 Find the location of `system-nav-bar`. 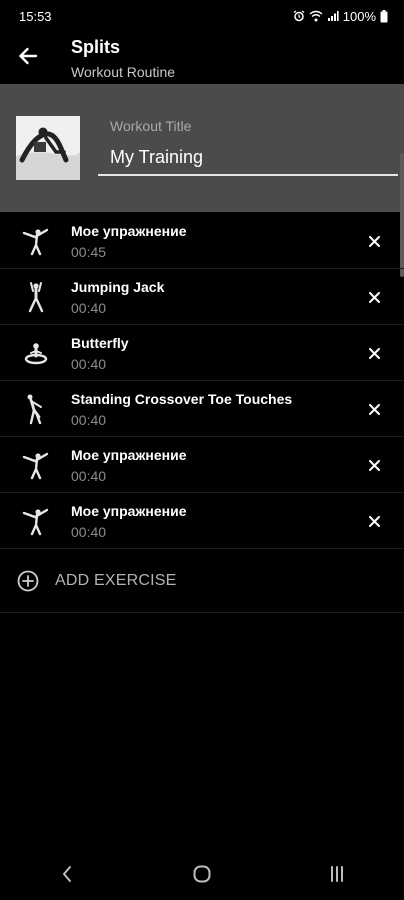

system-nav-bar is located at coordinates (202, 874).